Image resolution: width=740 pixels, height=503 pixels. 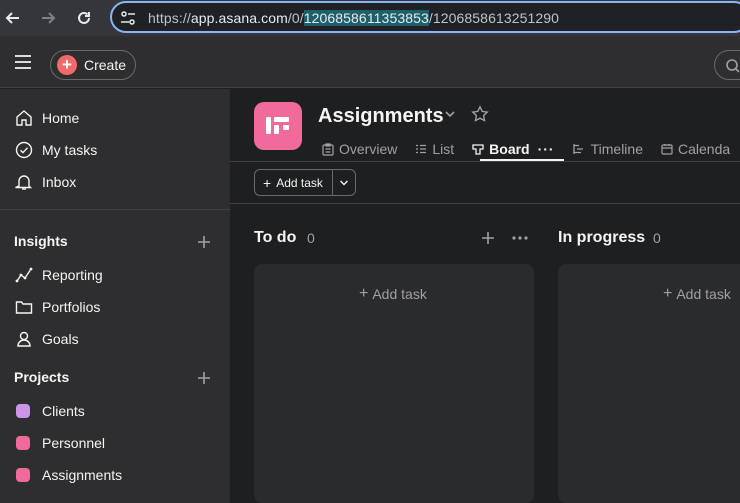 I want to click on tab-board: Board ···, so click(x=513, y=149).